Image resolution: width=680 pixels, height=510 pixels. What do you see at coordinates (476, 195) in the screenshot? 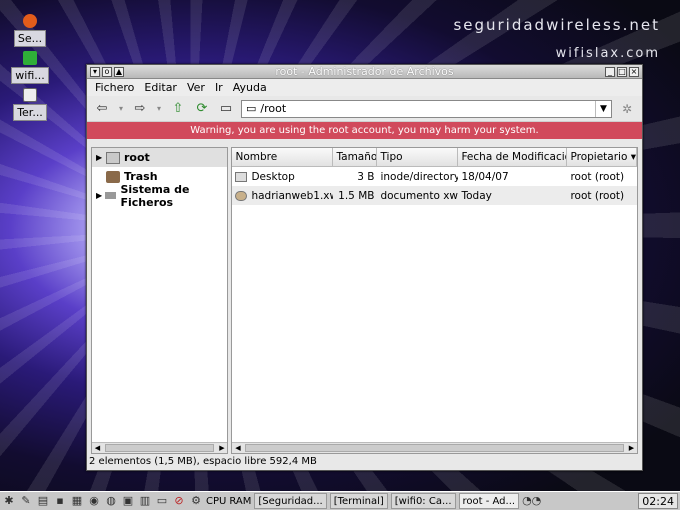
I see `file-date: Today` at bounding box center [476, 195].